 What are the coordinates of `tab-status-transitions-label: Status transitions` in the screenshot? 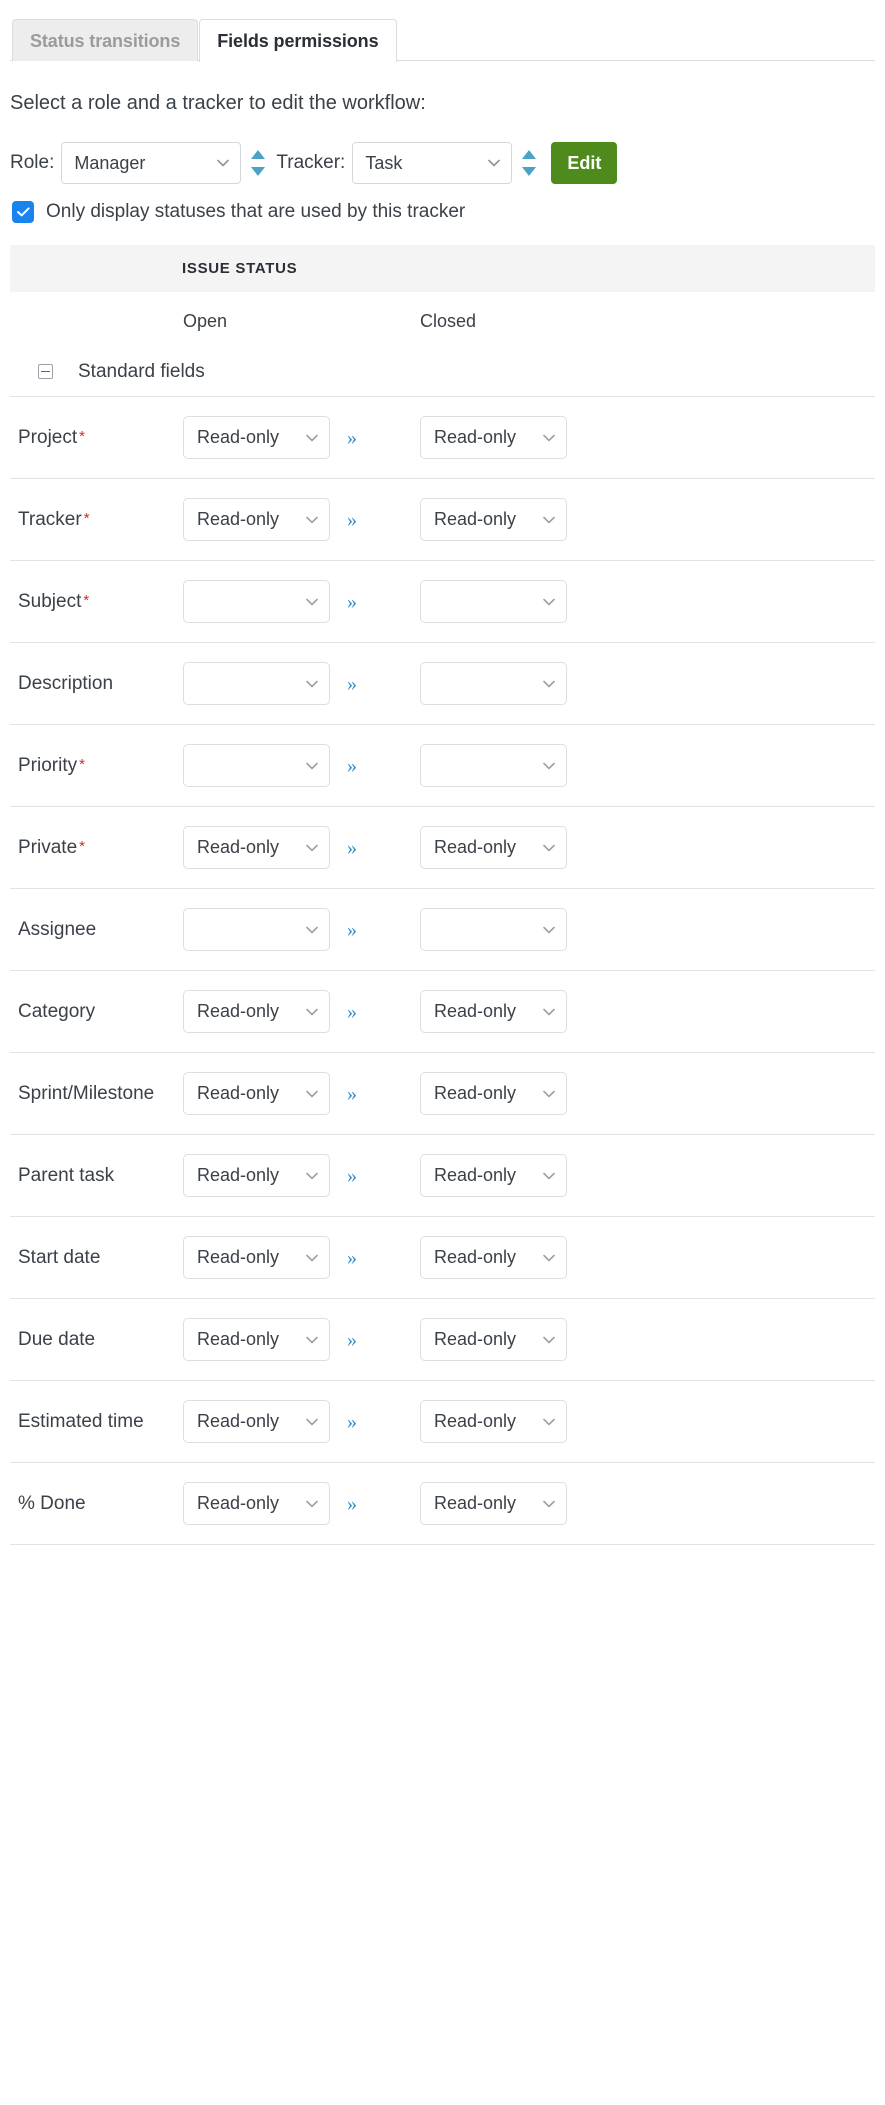 It's located at (105, 41).